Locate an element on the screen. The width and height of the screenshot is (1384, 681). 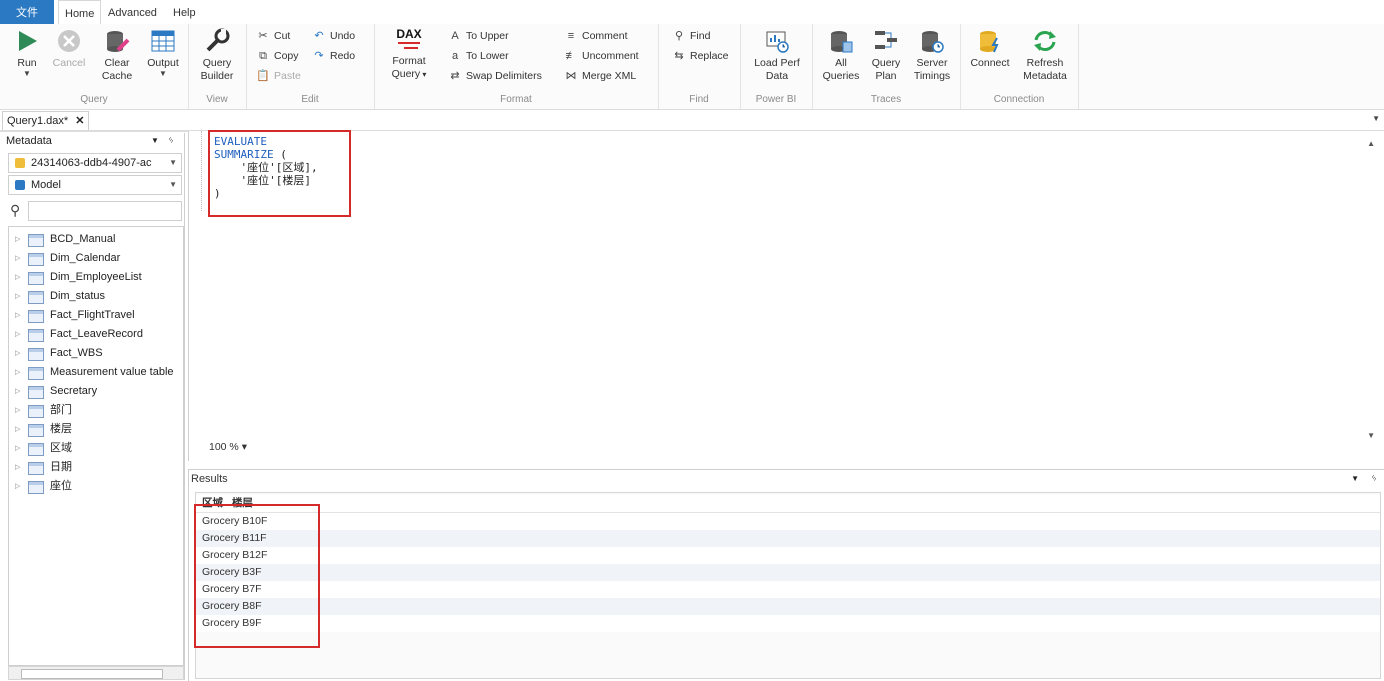
table-row: Grocery B11F is located at coordinates (788, 538).